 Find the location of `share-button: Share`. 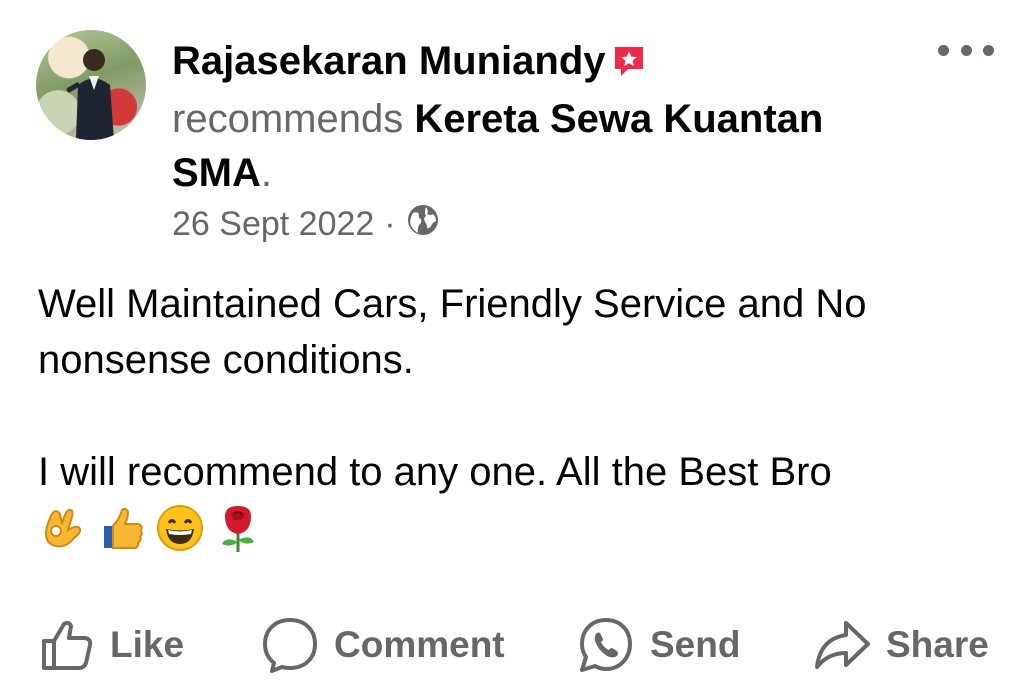

share-button: Share is located at coordinates (900, 645).